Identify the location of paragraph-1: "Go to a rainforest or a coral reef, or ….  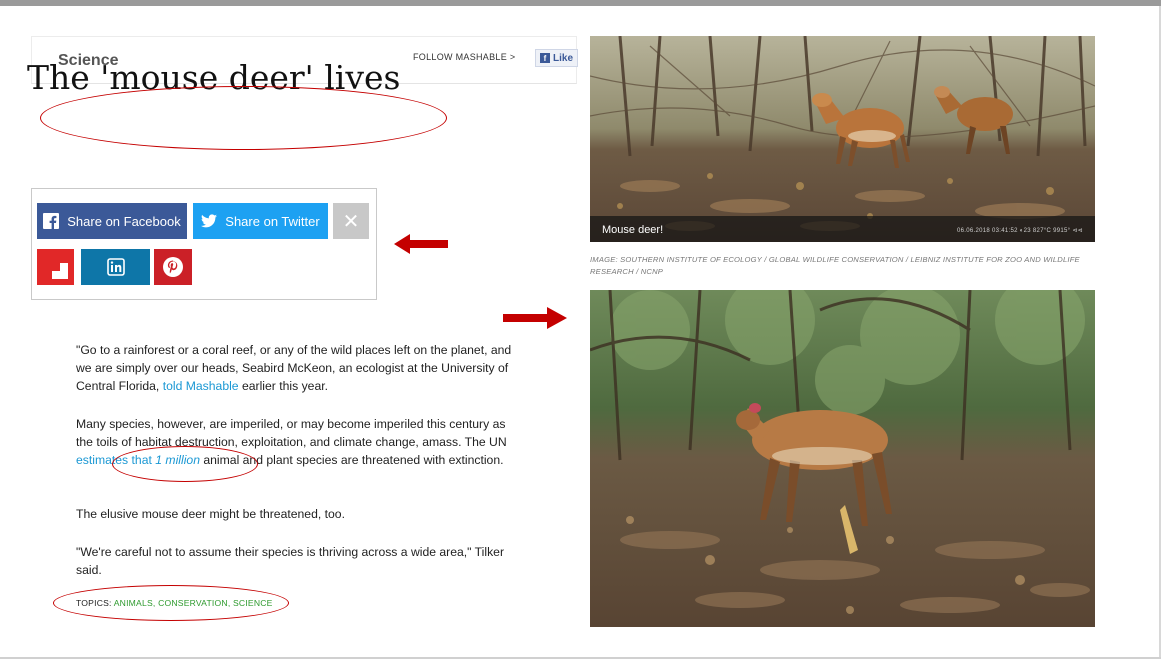
(296, 368).